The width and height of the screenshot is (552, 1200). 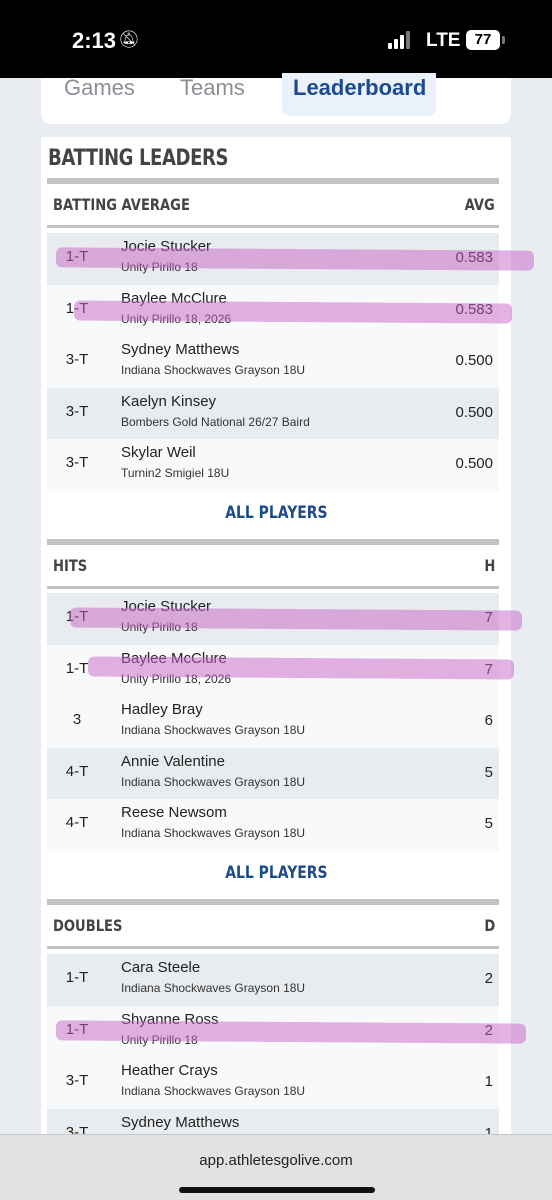 I want to click on team-name: Bombers Gold National 26/27 Baird, so click(x=215, y=421).